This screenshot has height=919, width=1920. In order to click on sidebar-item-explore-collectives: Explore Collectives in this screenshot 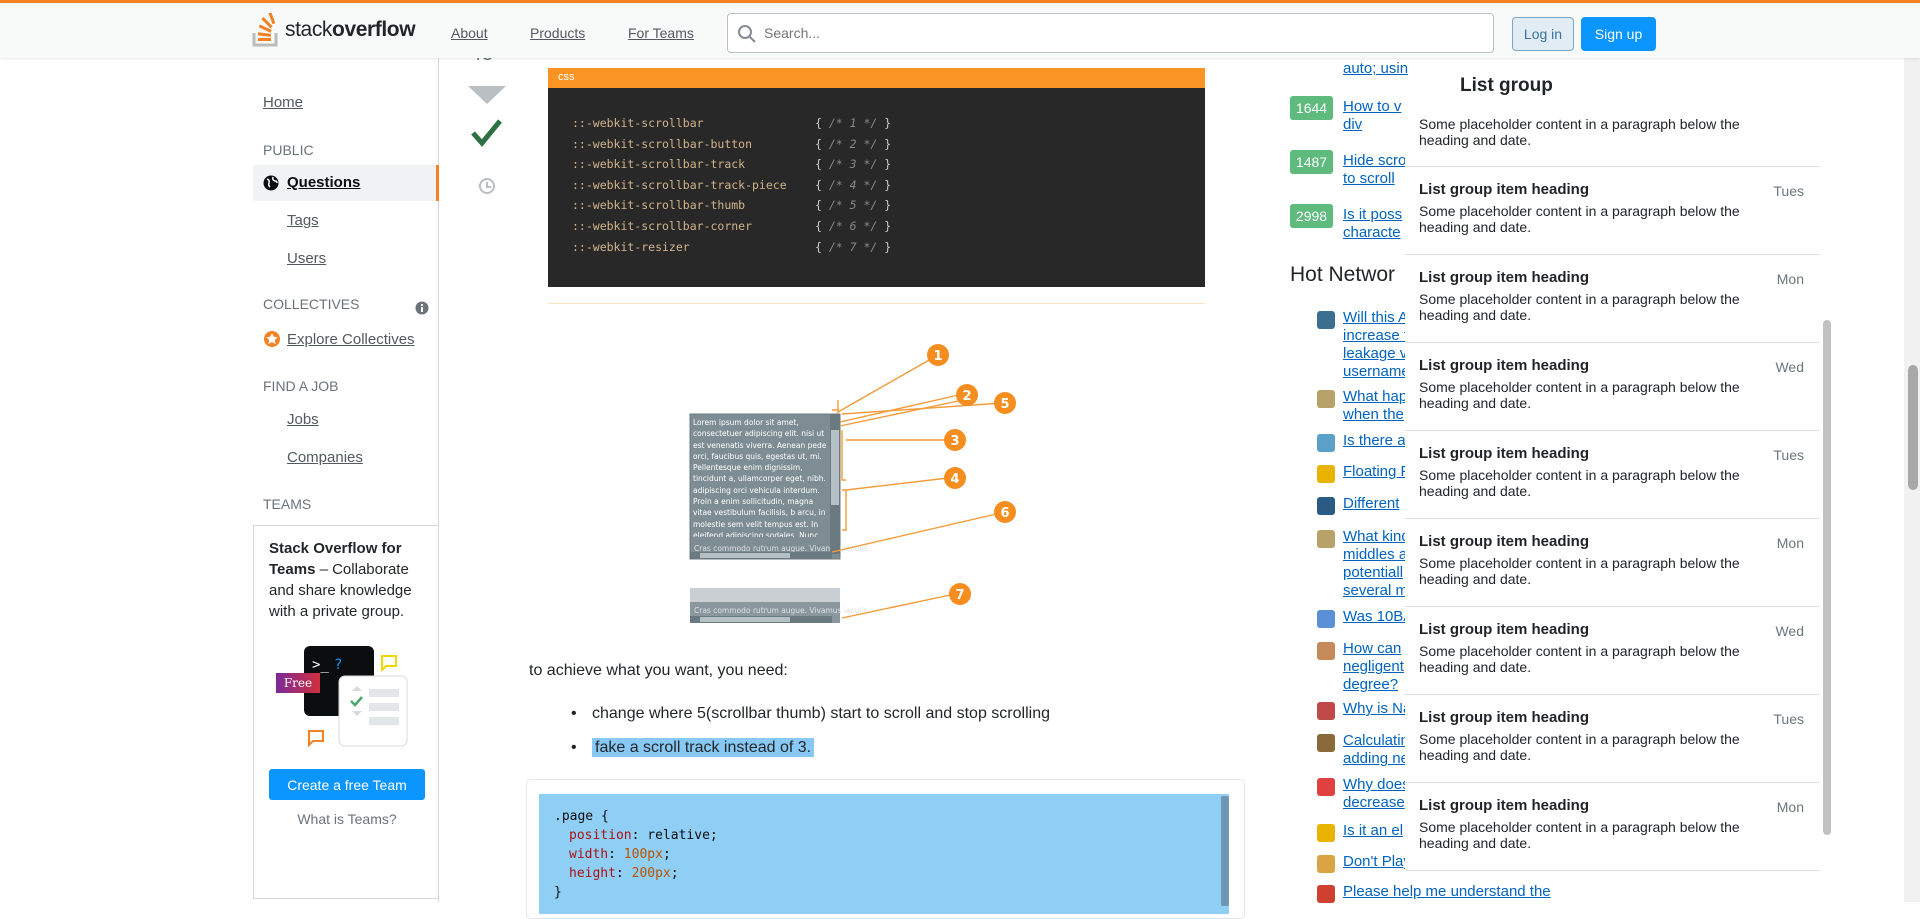, I will do `click(351, 339)`.